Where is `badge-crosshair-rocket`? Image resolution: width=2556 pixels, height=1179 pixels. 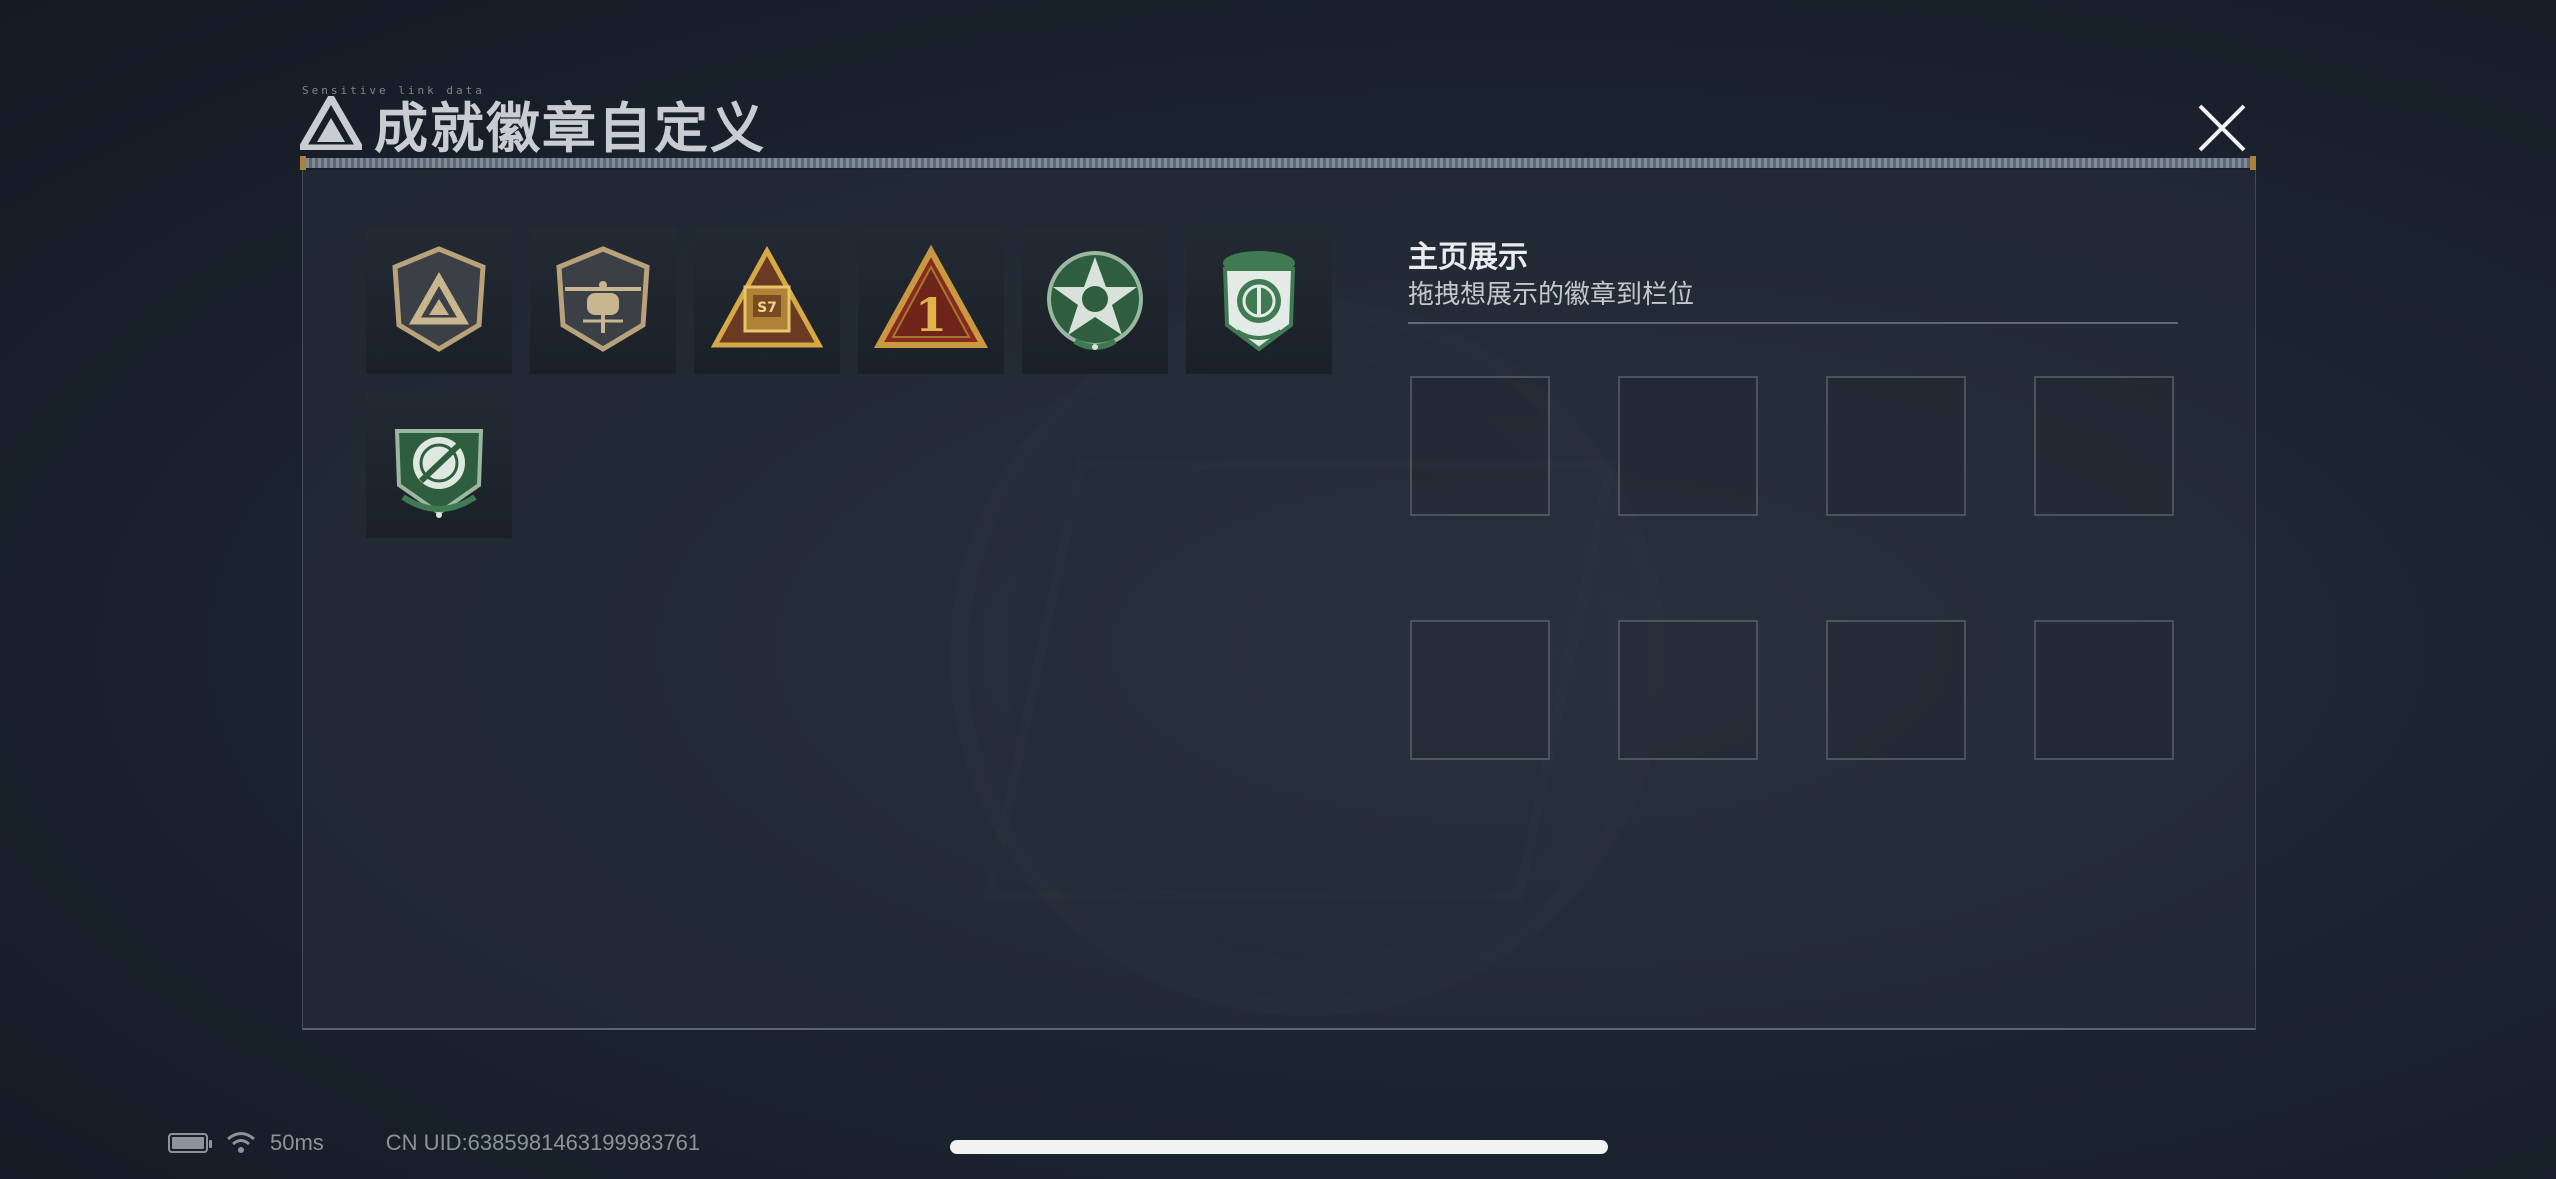
badge-crosshair-rocket is located at coordinates (439, 465).